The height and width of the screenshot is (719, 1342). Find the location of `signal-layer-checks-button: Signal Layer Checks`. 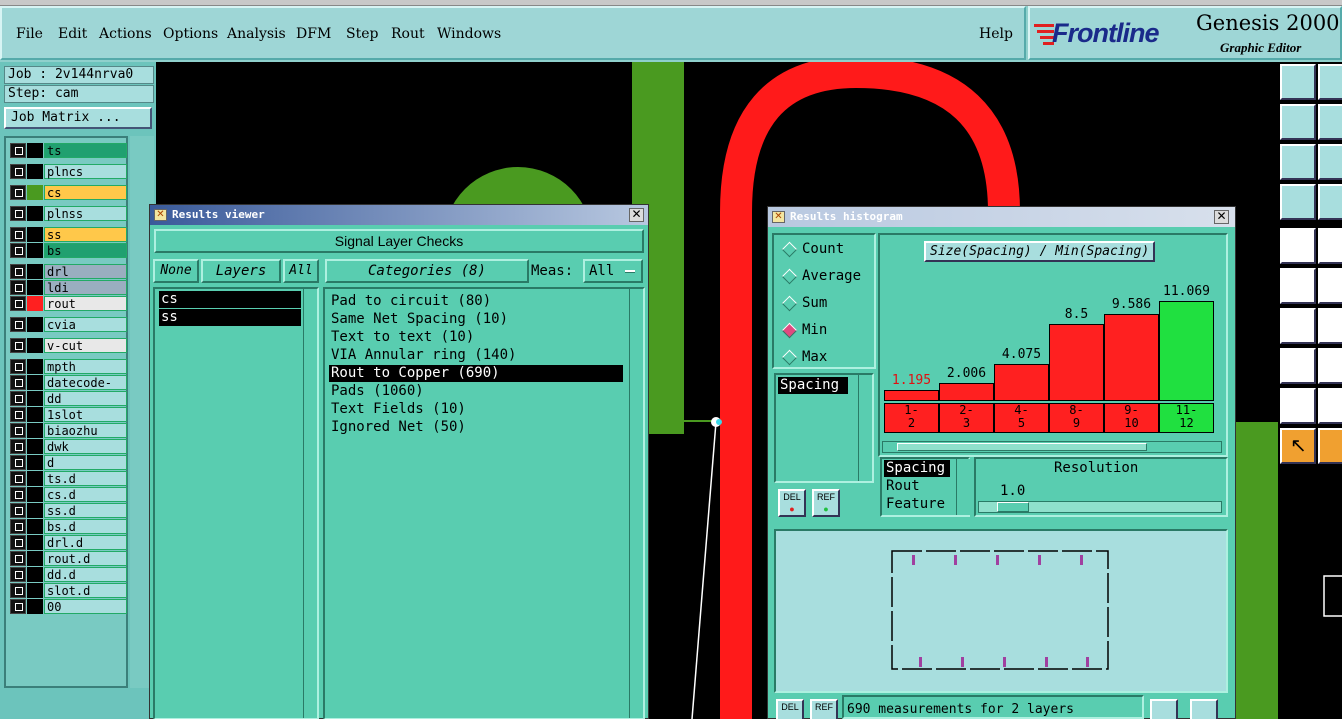

signal-layer-checks-button: Signal Layer Checks is located at coordinates (399, 241).